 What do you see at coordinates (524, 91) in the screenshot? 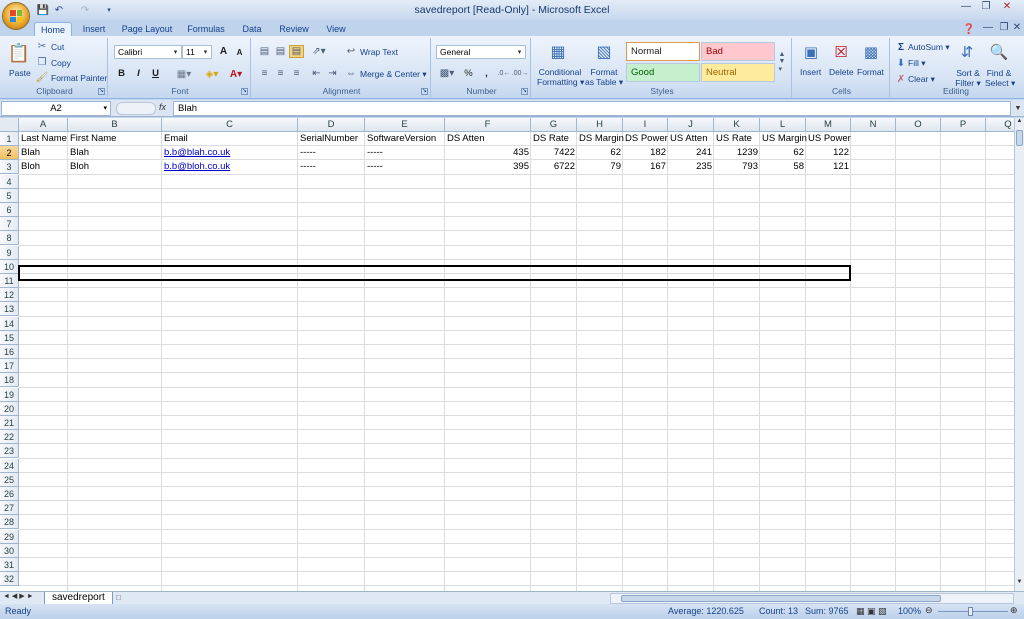
I see `number-launcher-icon: ↘` at bounding box center [524, 91].